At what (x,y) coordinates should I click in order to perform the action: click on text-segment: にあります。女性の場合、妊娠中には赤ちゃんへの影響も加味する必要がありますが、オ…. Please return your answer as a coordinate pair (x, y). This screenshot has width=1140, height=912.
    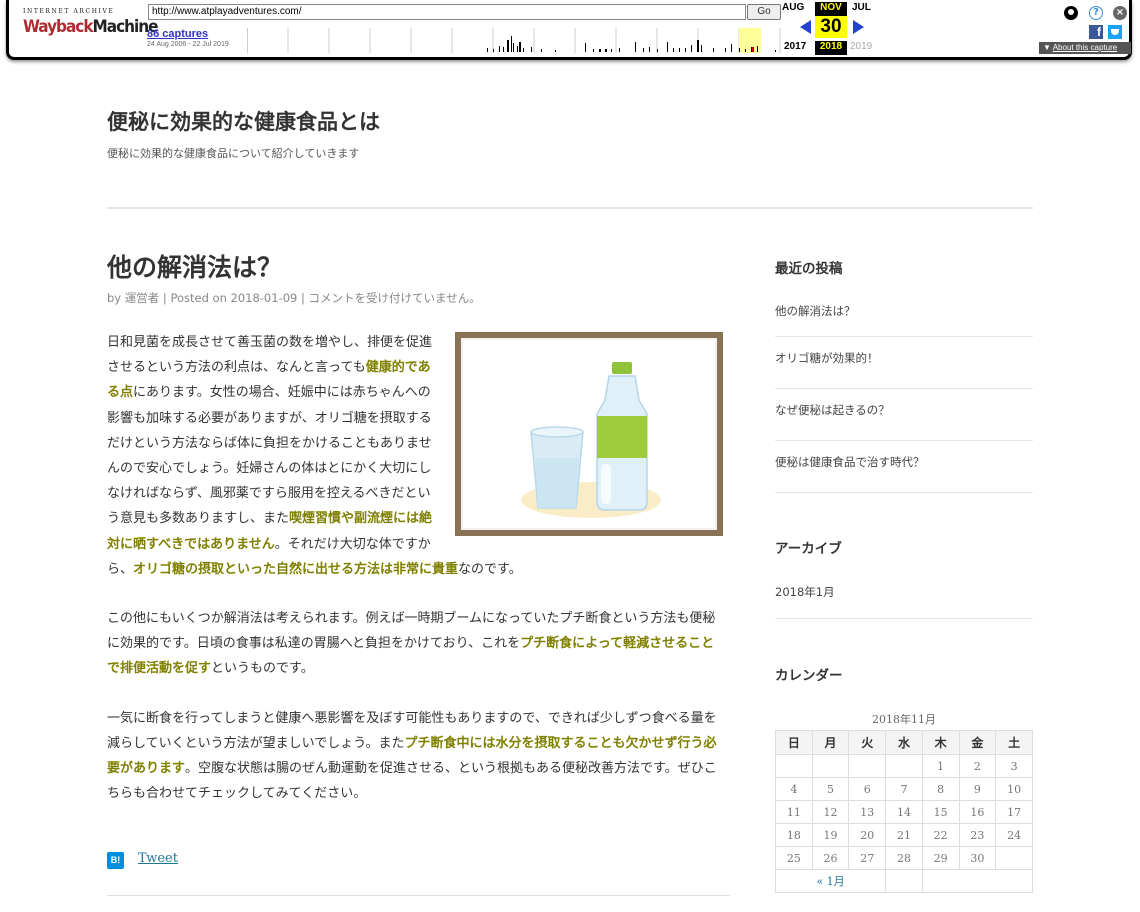
    Looking at the image, I should click on (269, 456).